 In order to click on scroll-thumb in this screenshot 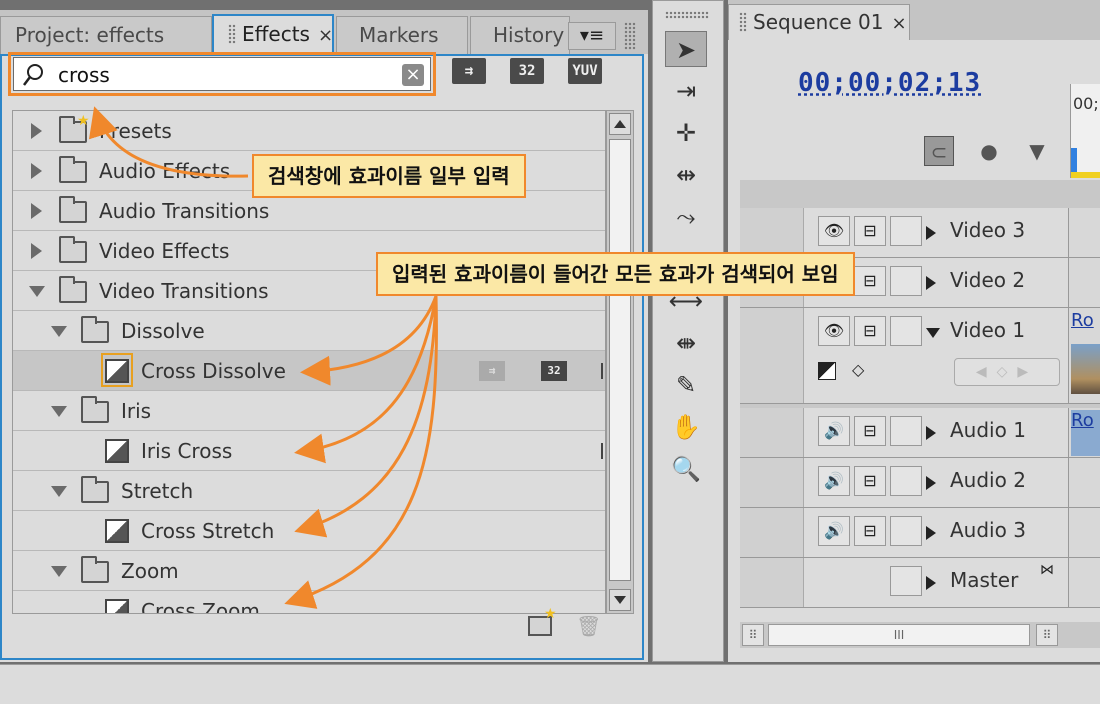, I will do `click(620, 360)`.